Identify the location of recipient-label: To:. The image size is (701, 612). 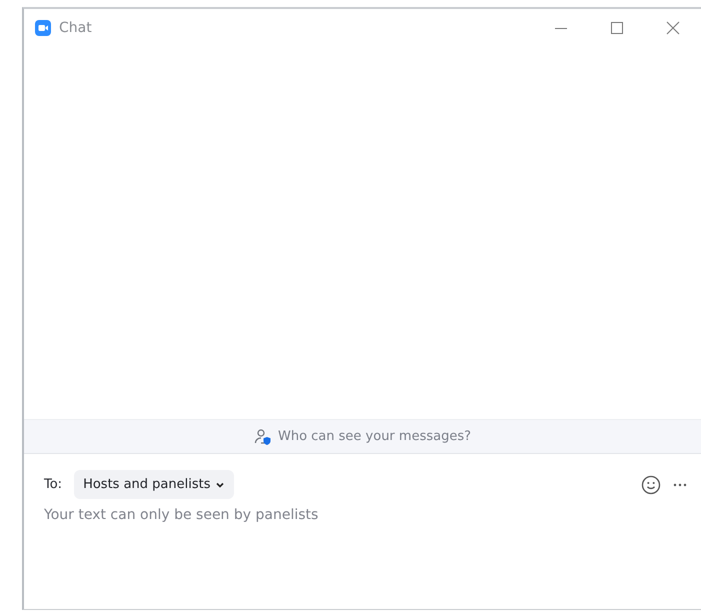
(53, 484).